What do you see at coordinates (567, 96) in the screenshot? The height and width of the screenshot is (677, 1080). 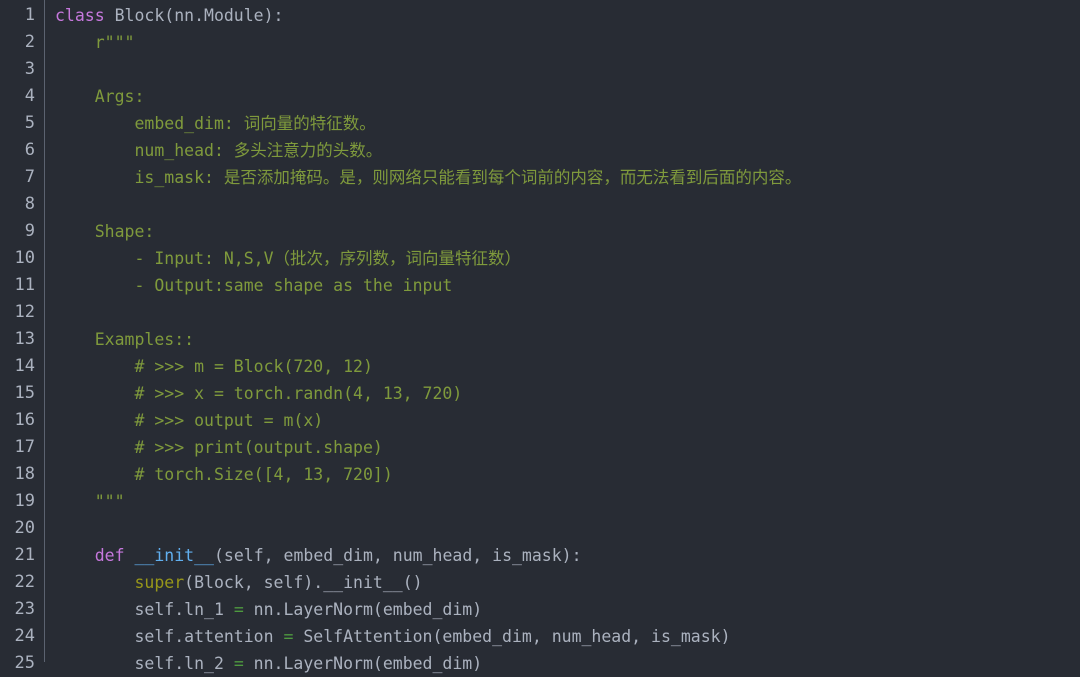 I see `code-line: Args:` at bounding box center [567, 96].